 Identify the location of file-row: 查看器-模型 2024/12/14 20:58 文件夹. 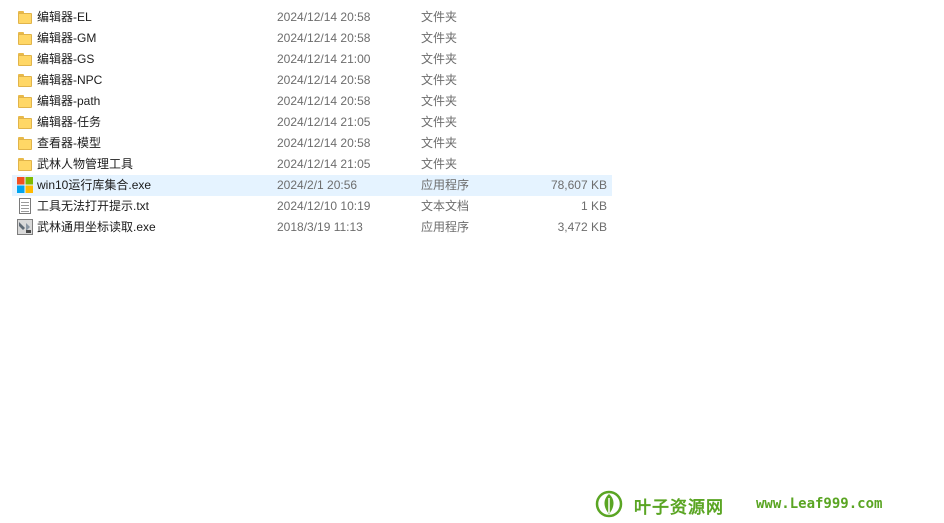
(312, 143).